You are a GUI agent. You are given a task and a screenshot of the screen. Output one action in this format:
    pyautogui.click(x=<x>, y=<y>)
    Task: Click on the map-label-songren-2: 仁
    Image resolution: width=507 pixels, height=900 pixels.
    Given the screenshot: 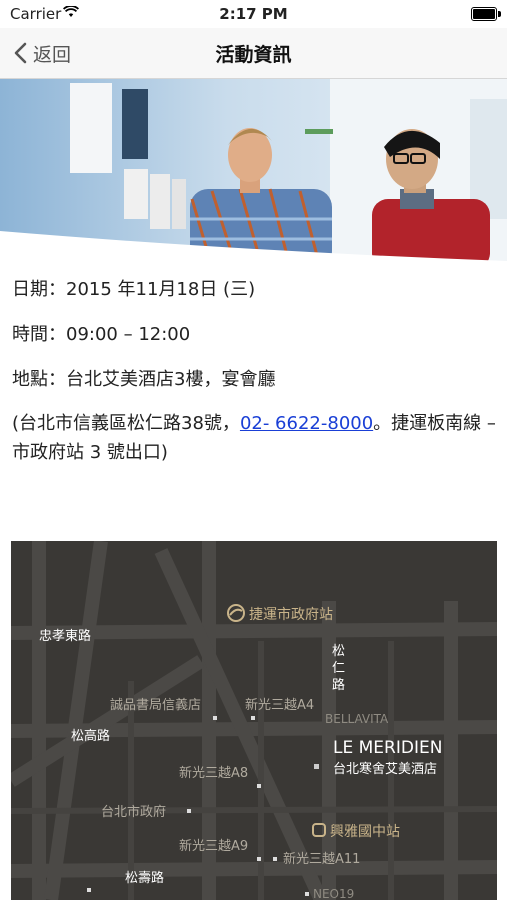 What is the action you would take?
    pyautogui.click(x=338, y=668)
    